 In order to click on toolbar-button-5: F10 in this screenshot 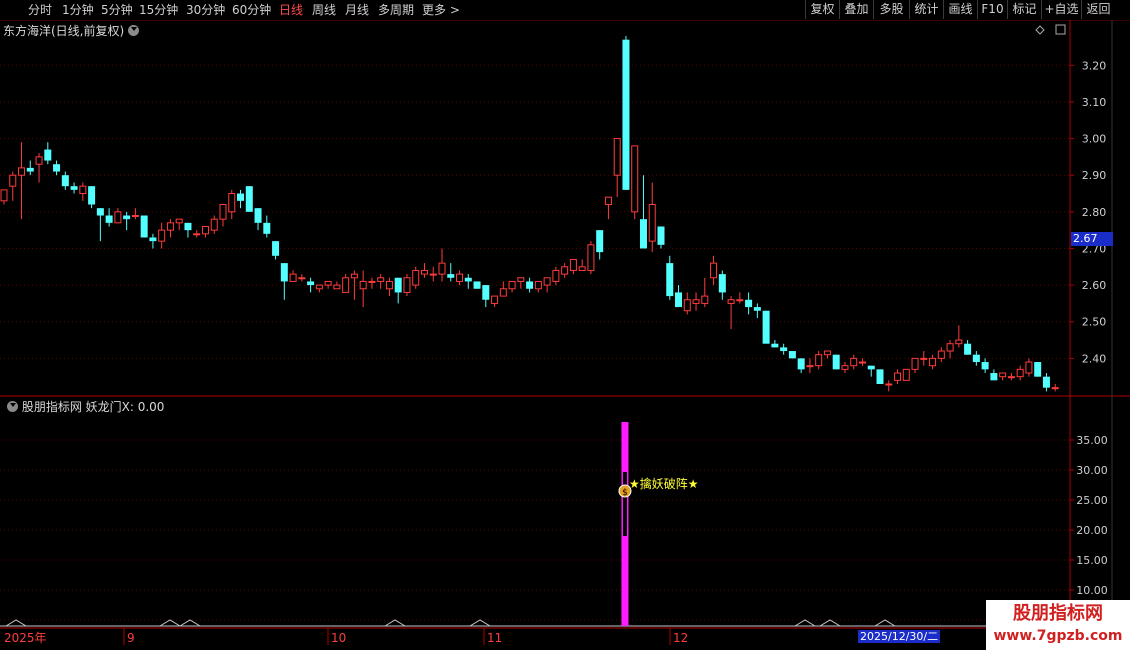, I will do `click(992, 9)`.